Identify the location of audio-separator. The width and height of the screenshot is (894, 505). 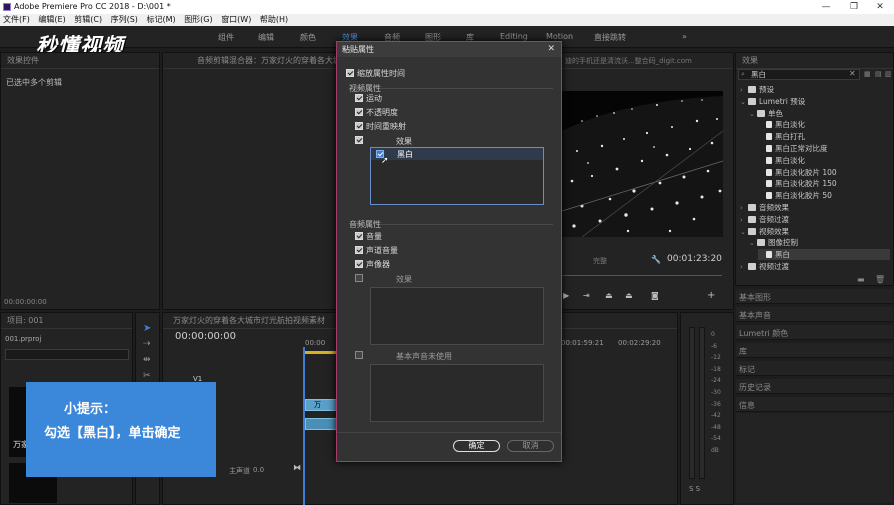
(467, 224).